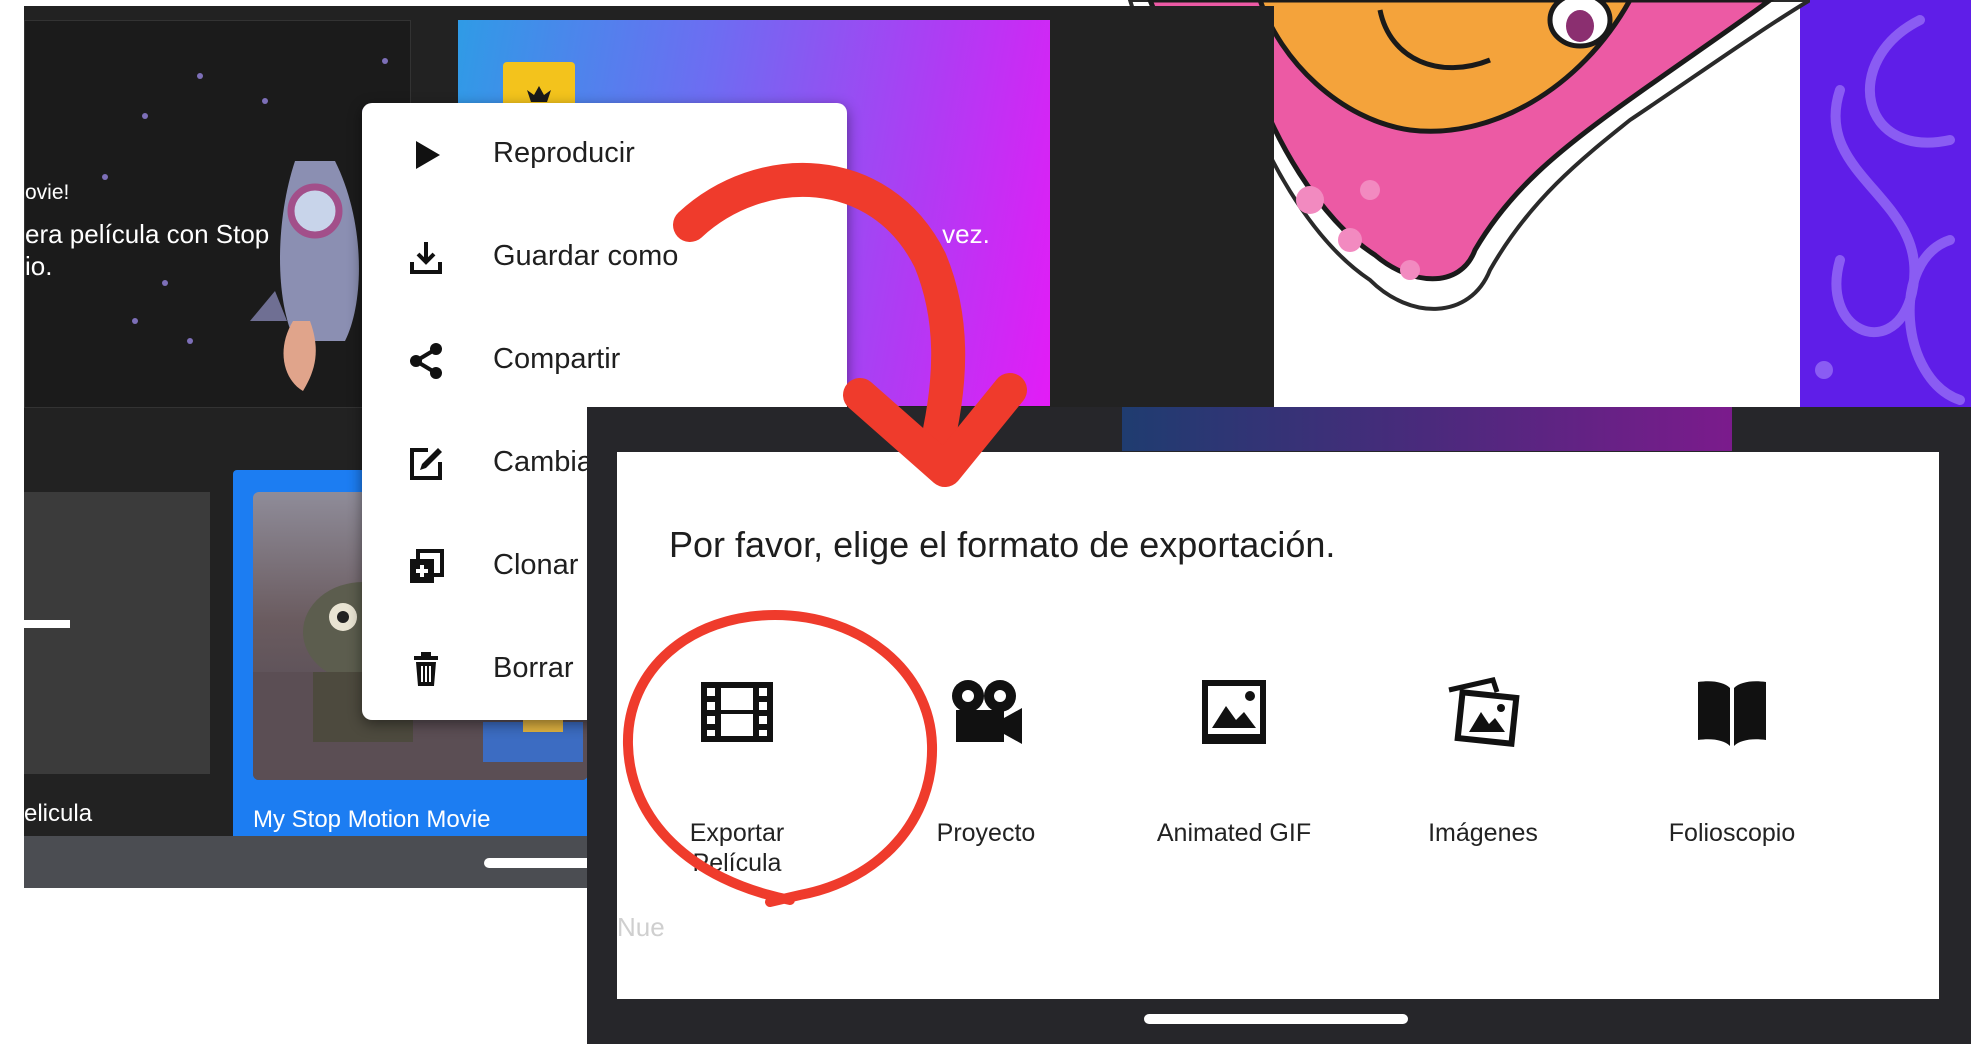  What do you see at coordinates (1732, 833) in the screenshot?
I see `export-option-label: Folioscopio` at bounding box center [1732, 833].